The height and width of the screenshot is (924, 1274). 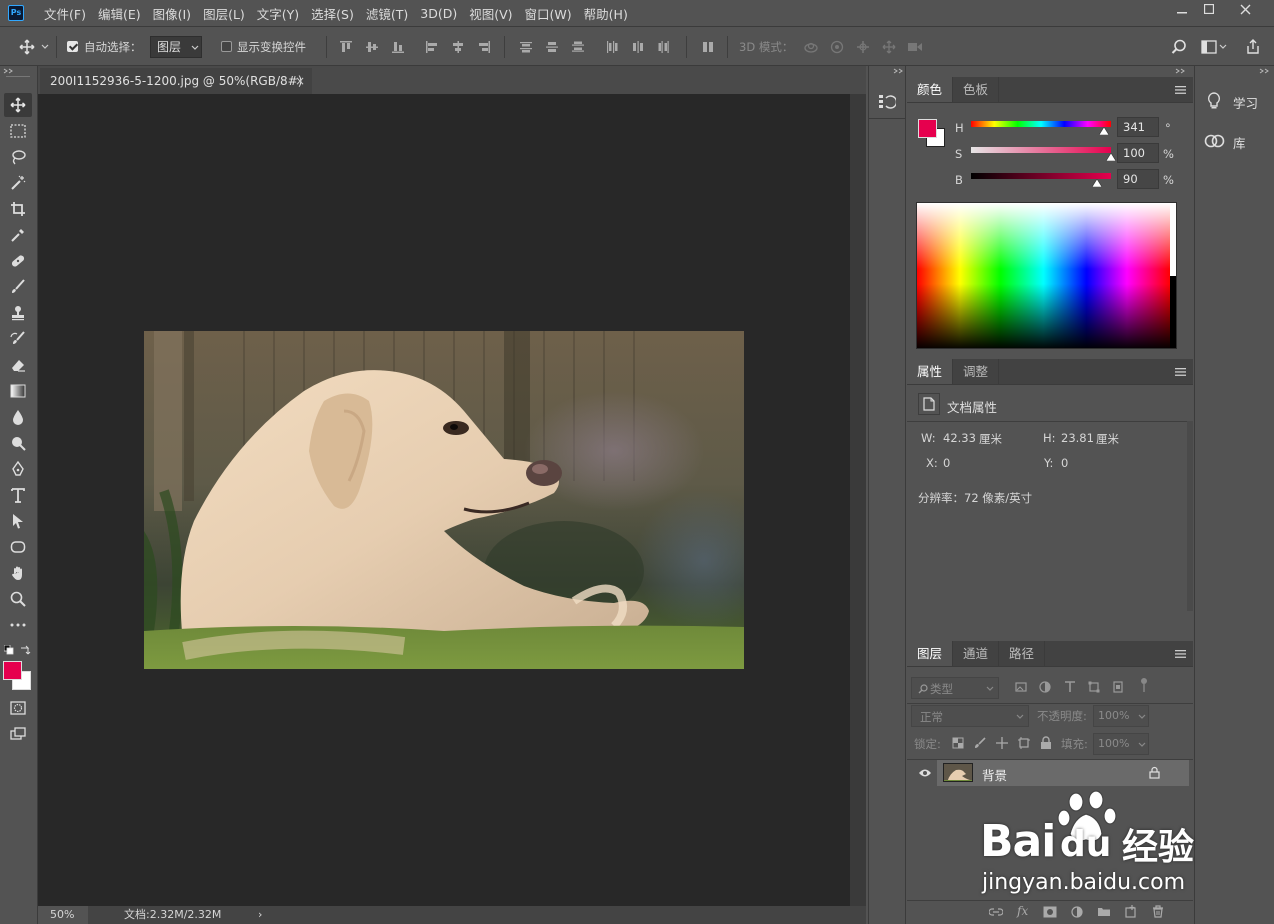 I want to click on menu-type: 文字(Y), so click(x=278, y=13).